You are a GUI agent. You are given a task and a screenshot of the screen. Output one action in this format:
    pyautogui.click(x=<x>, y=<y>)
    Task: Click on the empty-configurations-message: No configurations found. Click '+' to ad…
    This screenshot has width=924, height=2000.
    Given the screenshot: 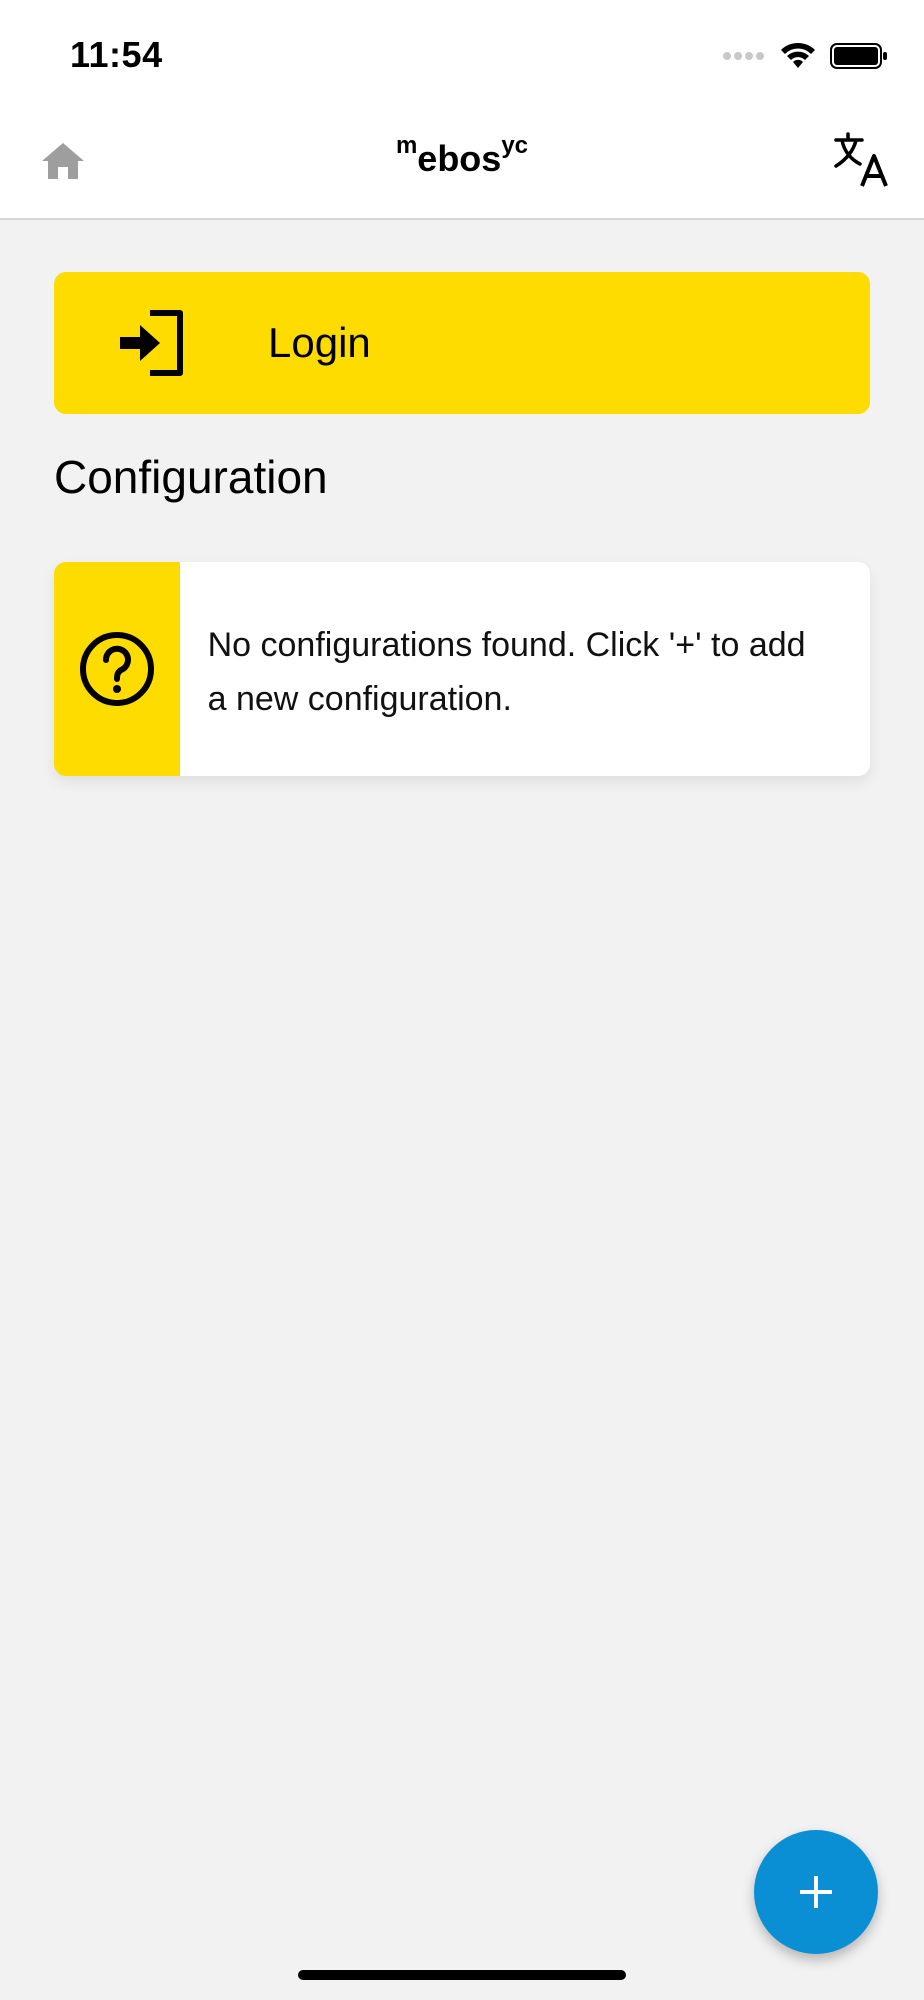 What is the action you would take?
    pyautogui.click(x=506, y=672)
    